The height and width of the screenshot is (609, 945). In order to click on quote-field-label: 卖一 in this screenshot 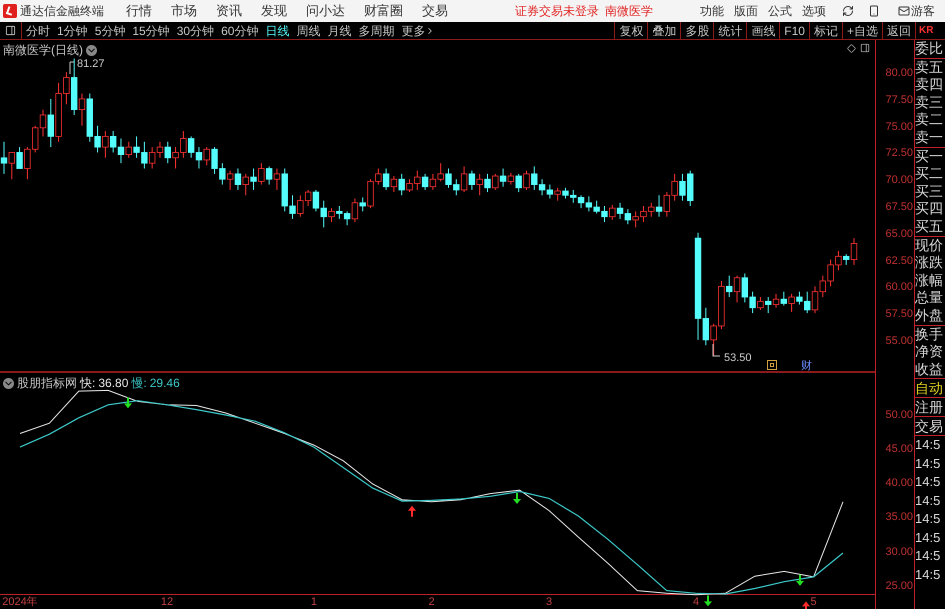, I will do `click(929, 137)`.